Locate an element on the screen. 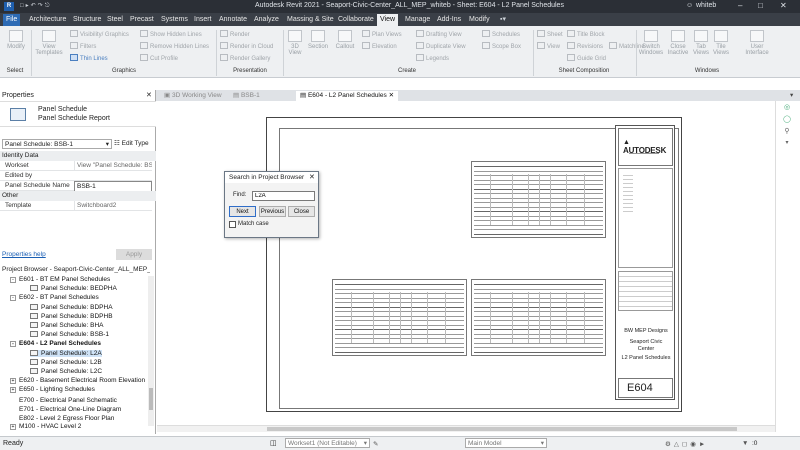  create-panel-label: Create is located at coordinates (407, 71).